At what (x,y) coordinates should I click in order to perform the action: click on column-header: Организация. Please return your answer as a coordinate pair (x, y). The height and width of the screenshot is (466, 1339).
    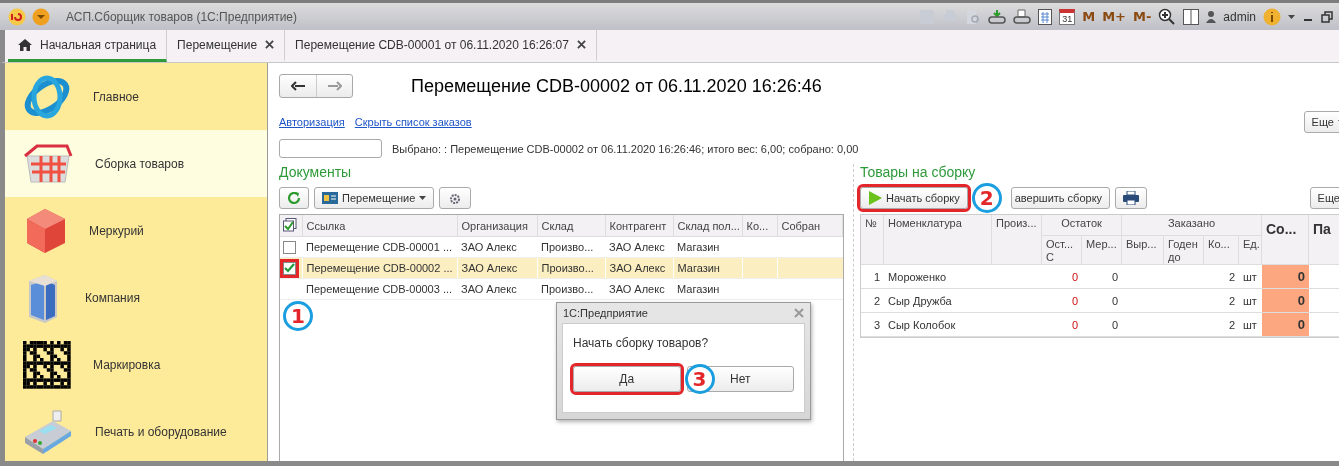
    Looking at the image, I should click on (497, 226).